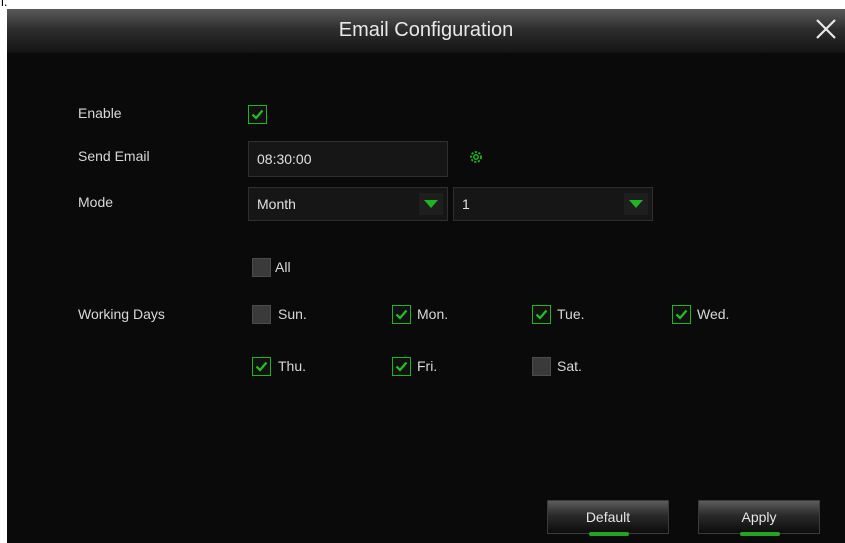 This screenshot has width=845, height=543. What do you see at coordinates (261, 267) in the screenshot?
I see `all-days-checkbox` at bounding box center [261, 267].